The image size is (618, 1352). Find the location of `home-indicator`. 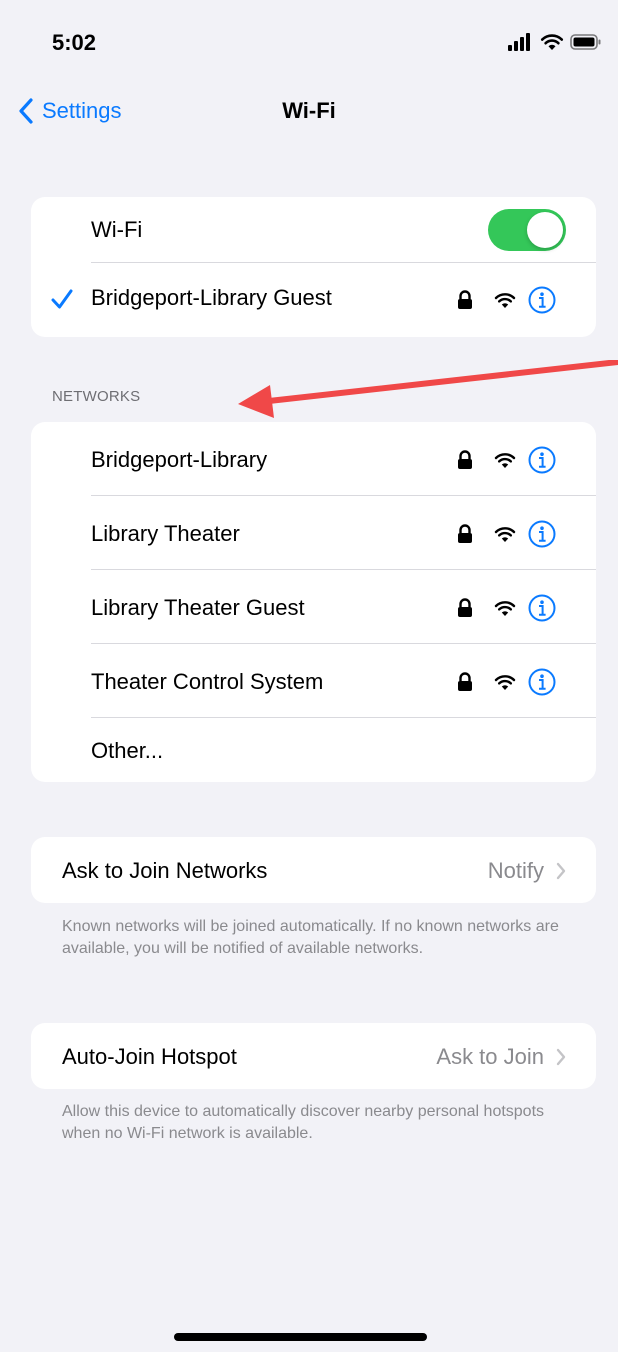

home-indicator is located at coordinates (300, 1337).